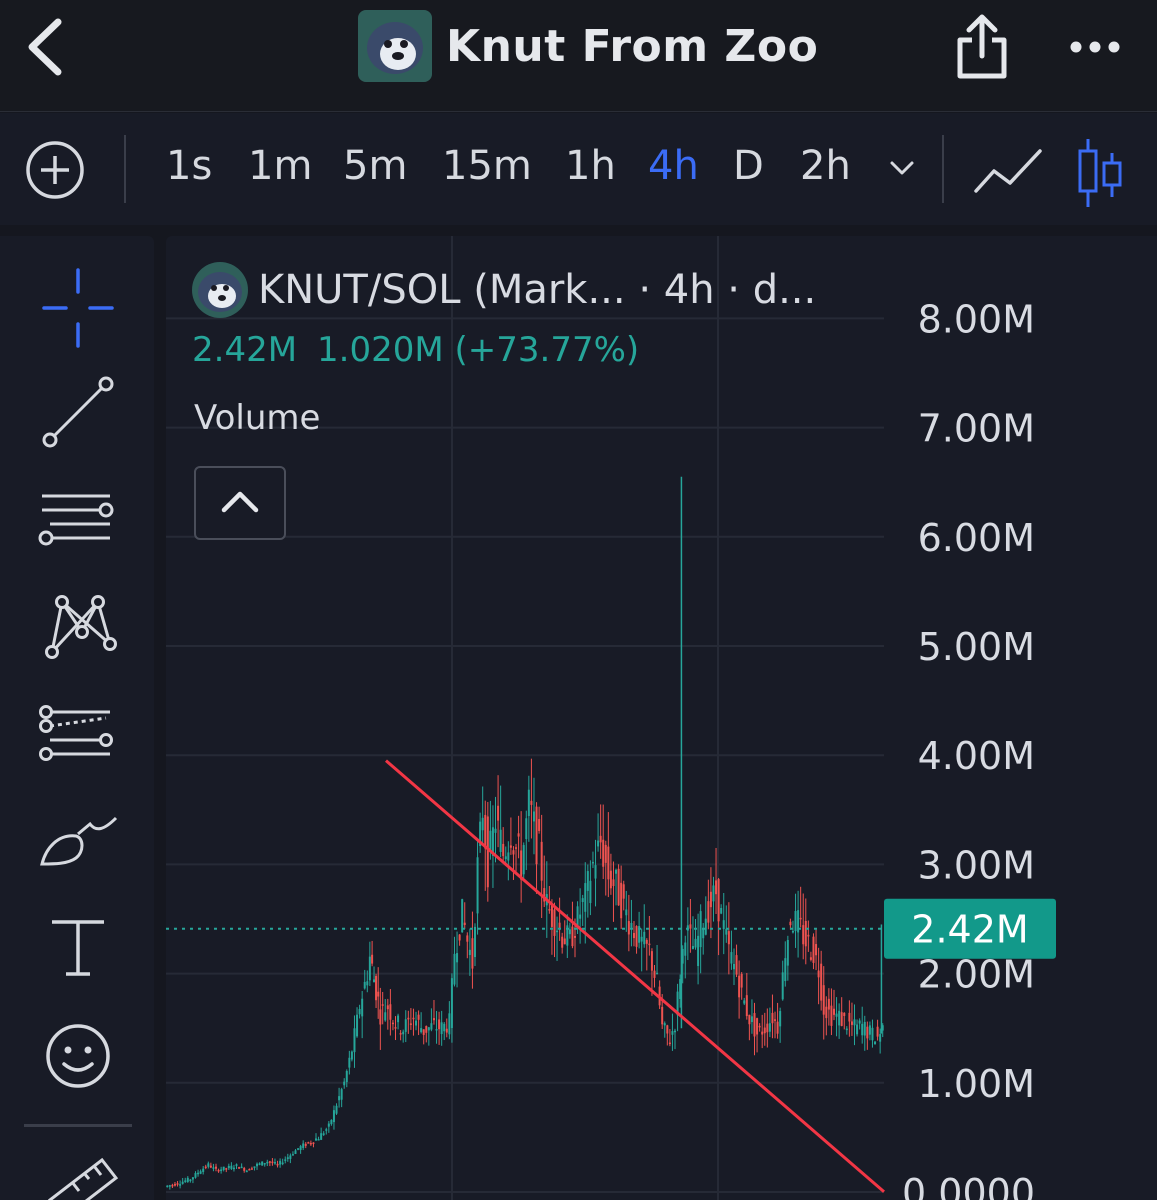  What do you see at coordinates (1099, 173) in the screenshot?
I see `candlestick-icon` at bounding box center [1099, 173].